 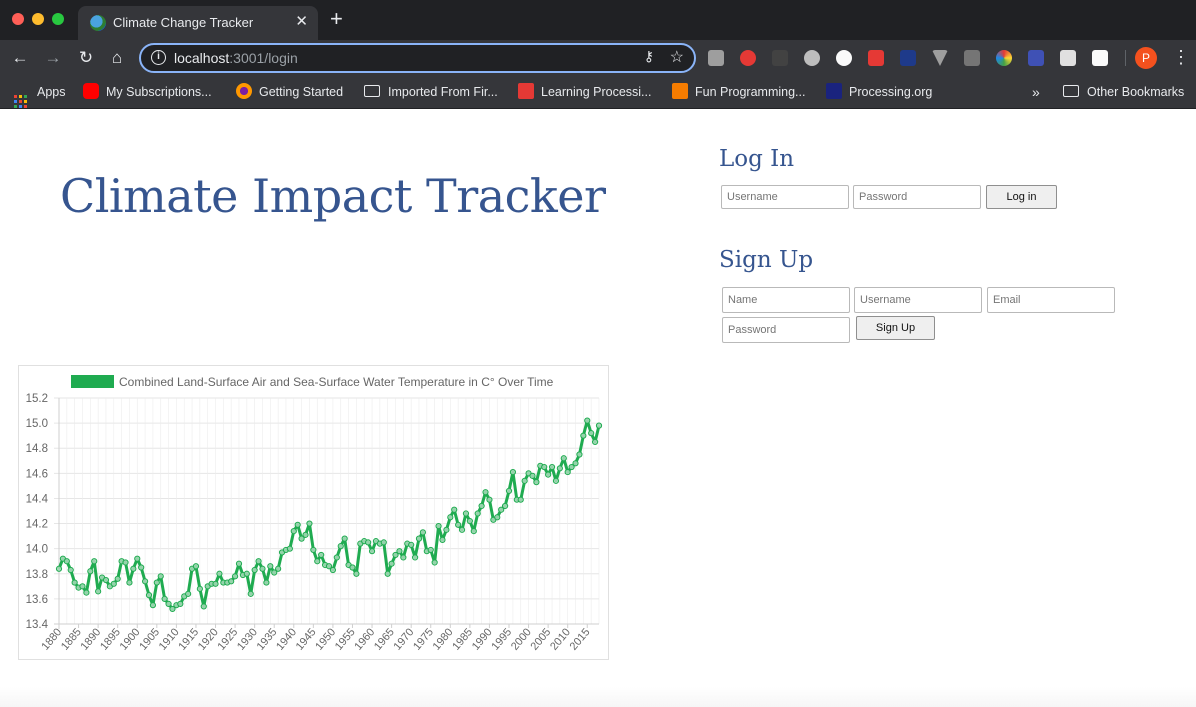 What do you see at coordinates (1021, 197) in the screenshot?
I see `login-button: Log in` at bounding box center [1021, 197].